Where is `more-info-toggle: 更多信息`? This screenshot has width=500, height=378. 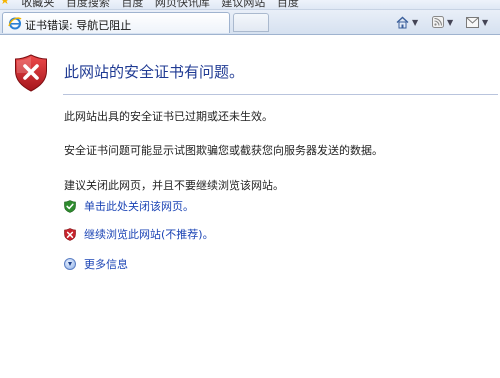
more-info-toggle: 更多信息 is located at coordinates (96, 264).